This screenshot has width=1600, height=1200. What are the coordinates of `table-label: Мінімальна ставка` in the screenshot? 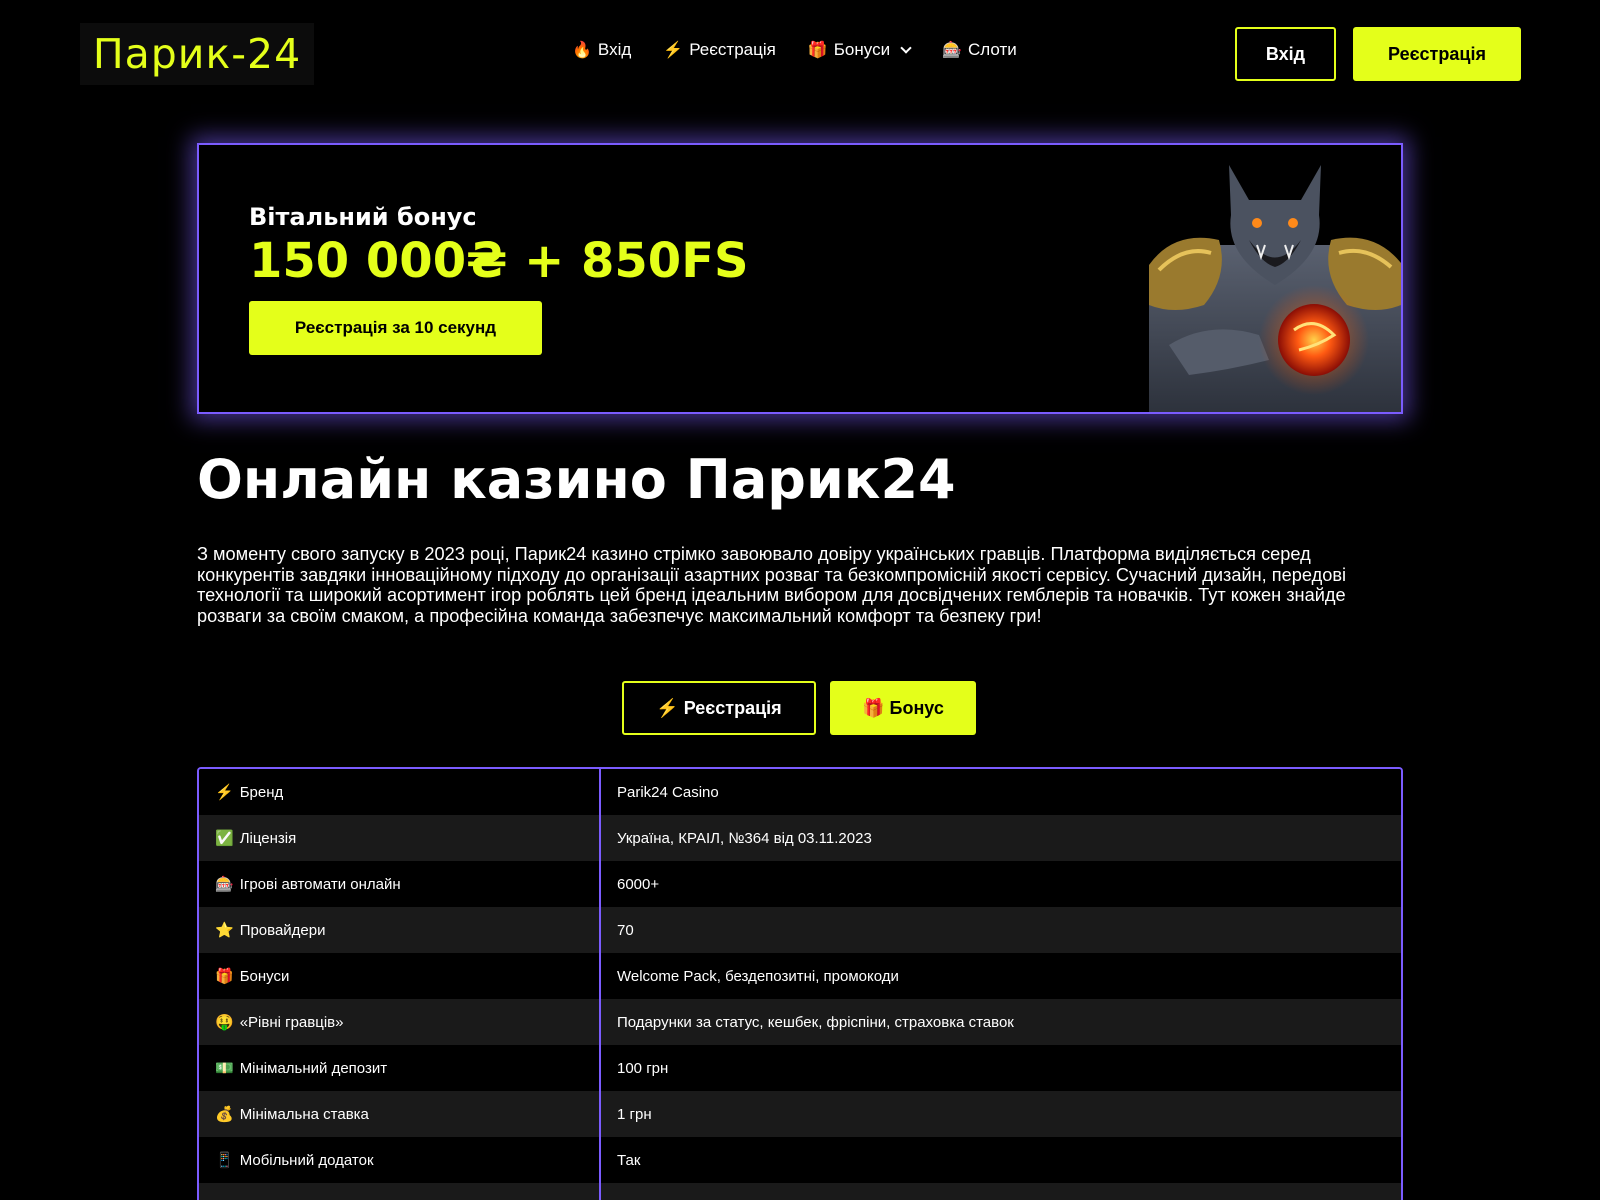 It's located at (304, 1114).